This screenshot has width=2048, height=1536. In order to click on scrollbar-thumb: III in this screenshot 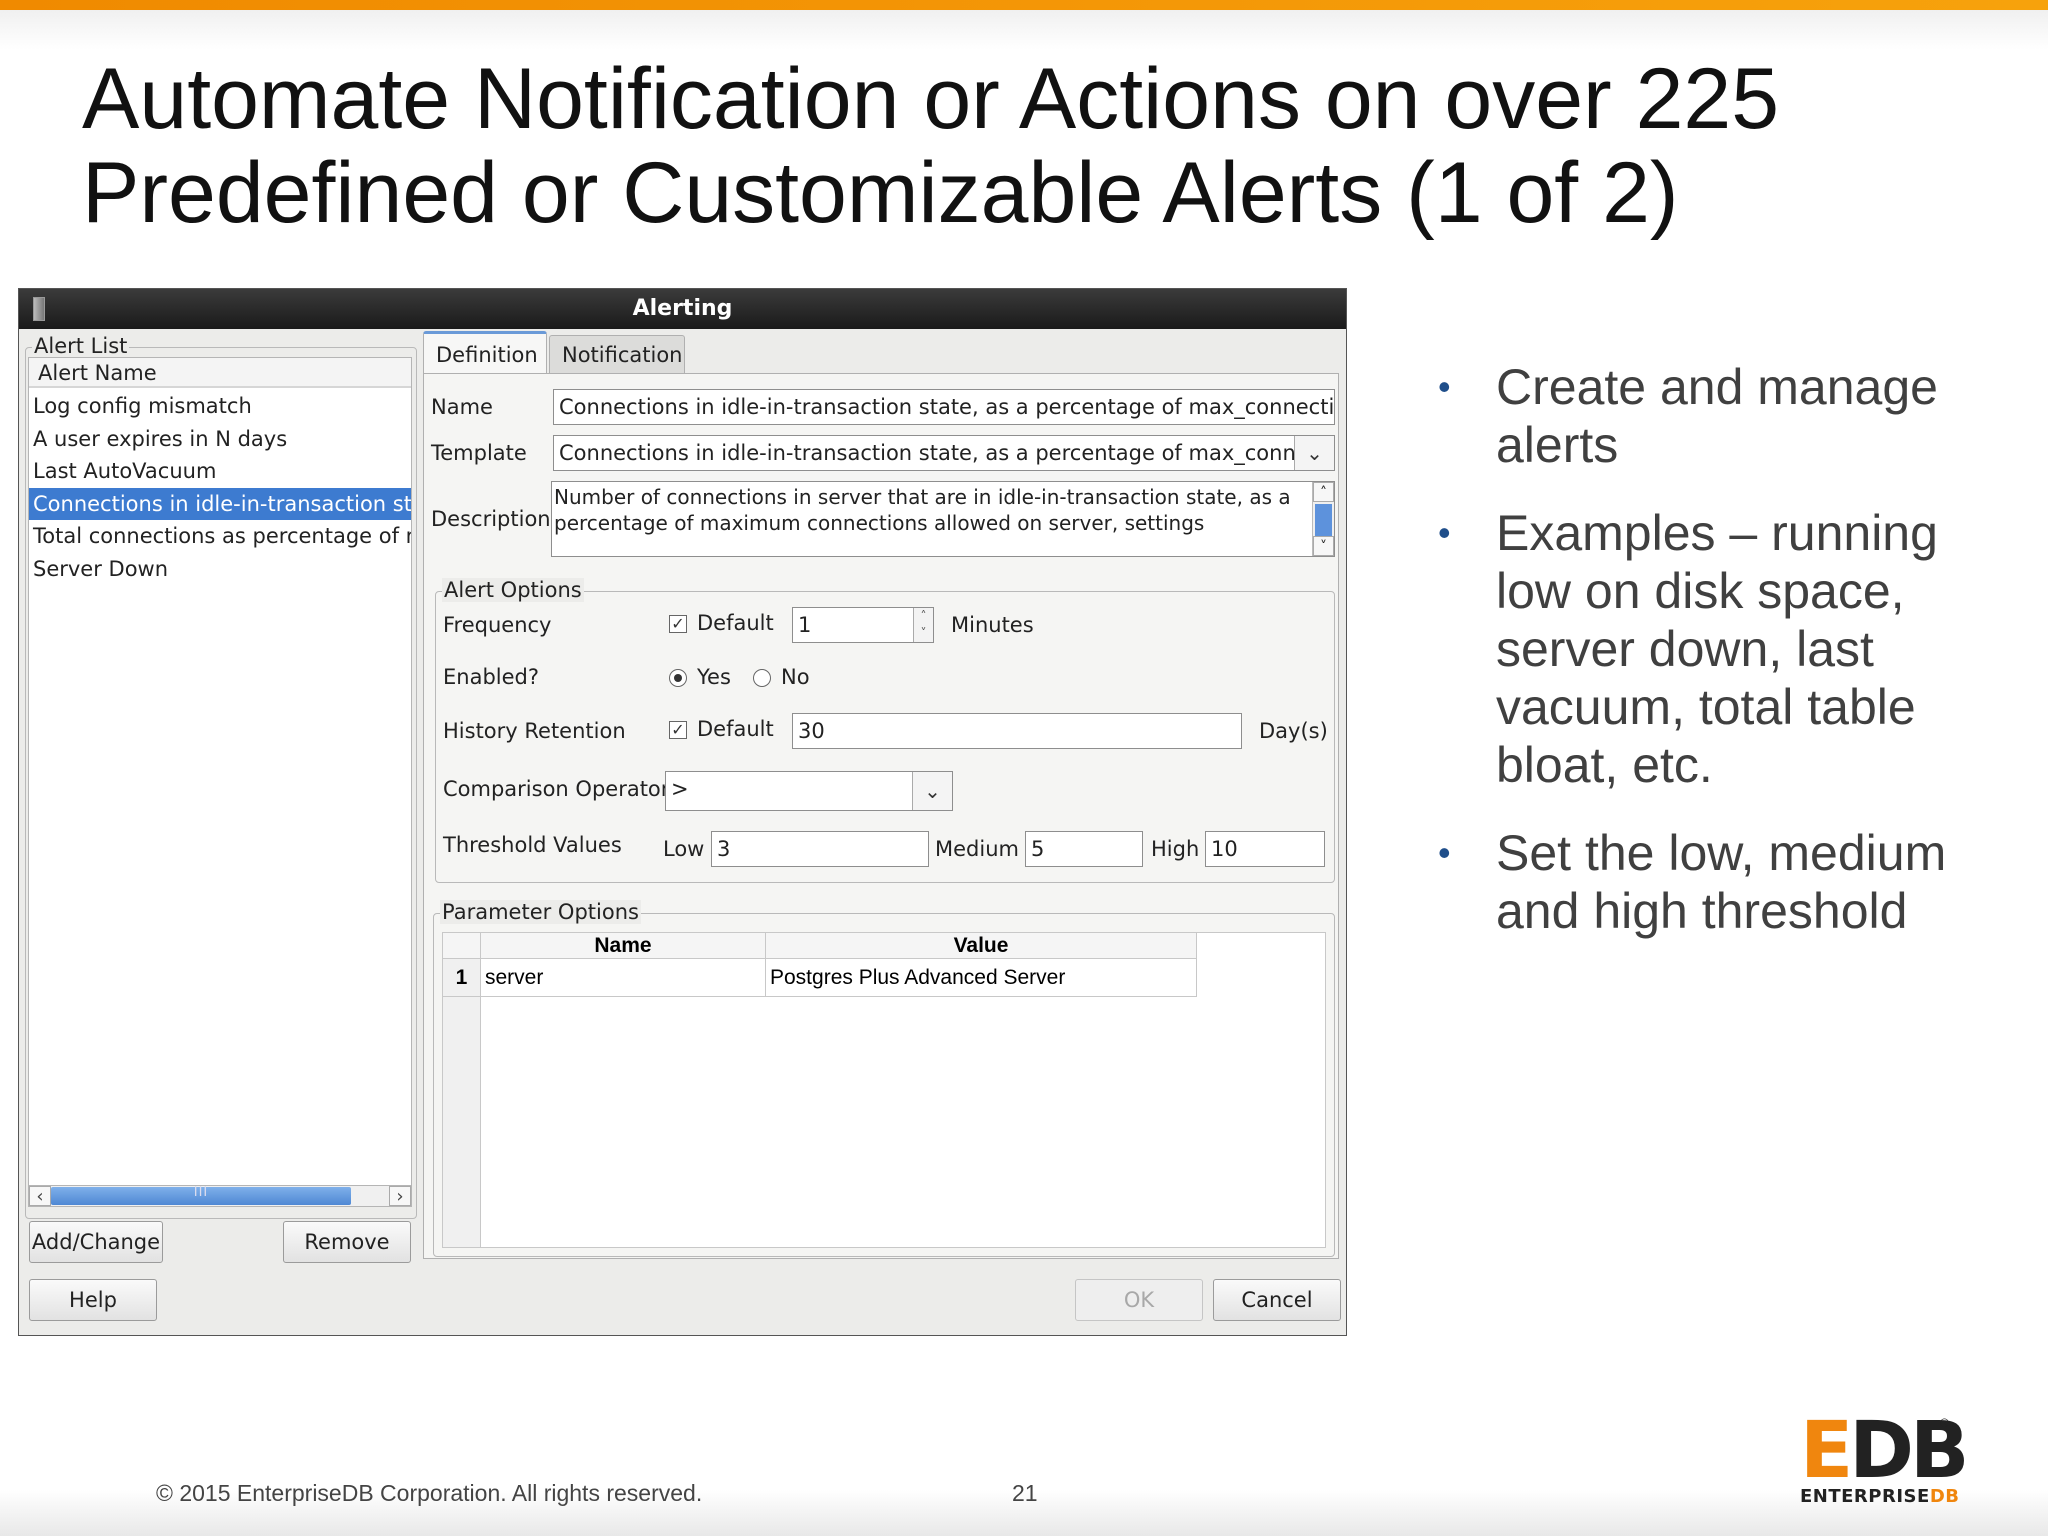, I will do `click(201, 1195)`.